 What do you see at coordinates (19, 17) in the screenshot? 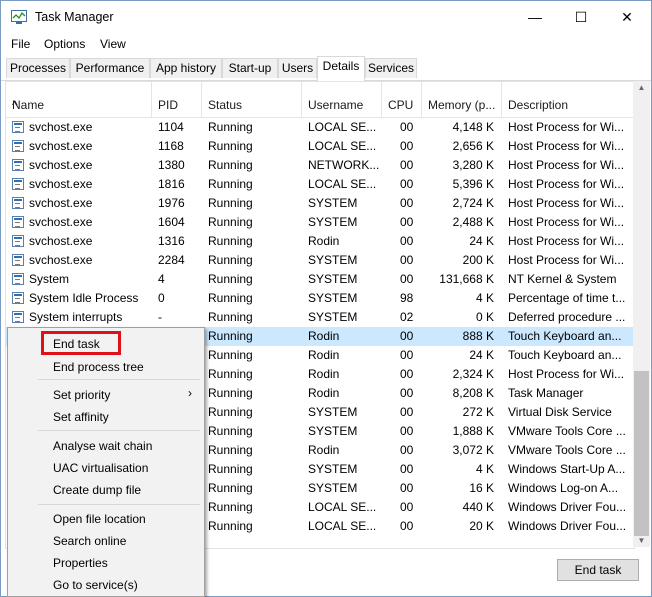
I see `task-manager-app-icon` at bounding box center [19, 17].